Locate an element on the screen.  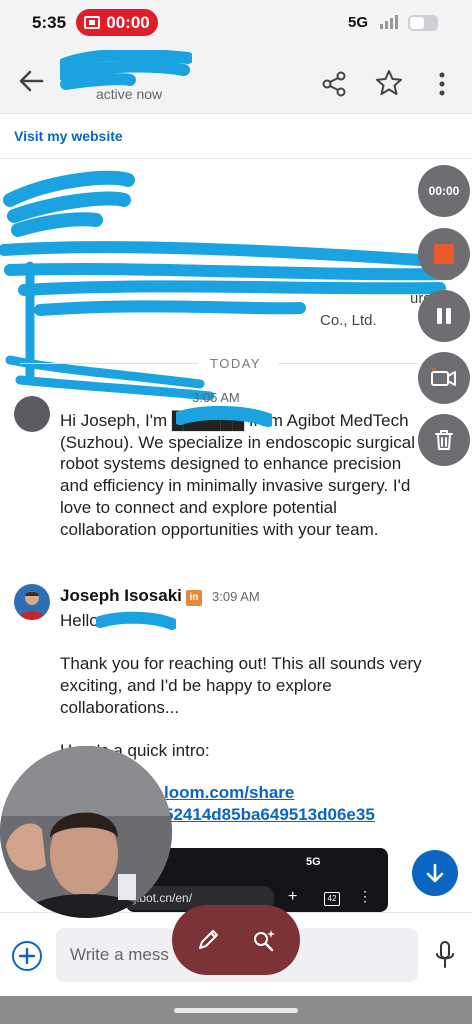
battery-icon is located at coordinates (423, 23).